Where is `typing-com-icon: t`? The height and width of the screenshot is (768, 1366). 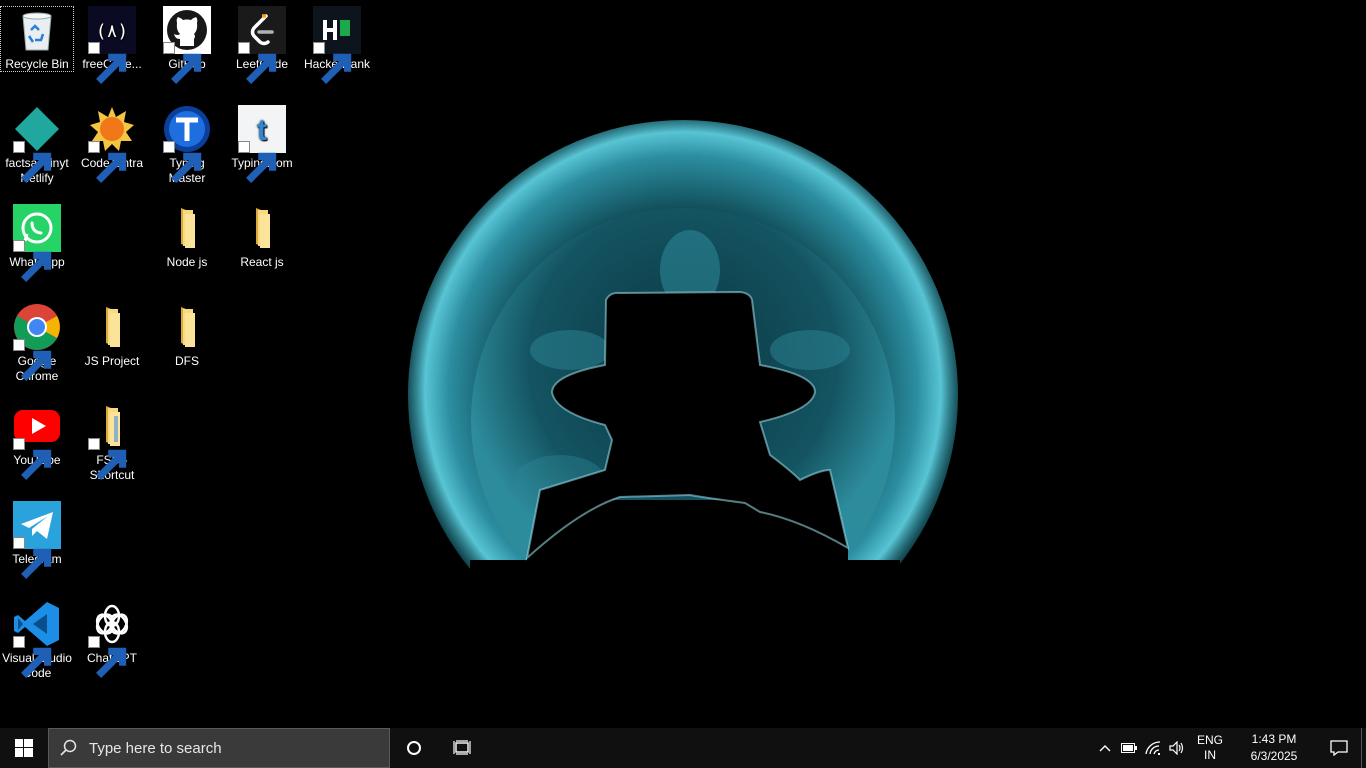 typing-com-icon: t is located at coordinates (262, 144).